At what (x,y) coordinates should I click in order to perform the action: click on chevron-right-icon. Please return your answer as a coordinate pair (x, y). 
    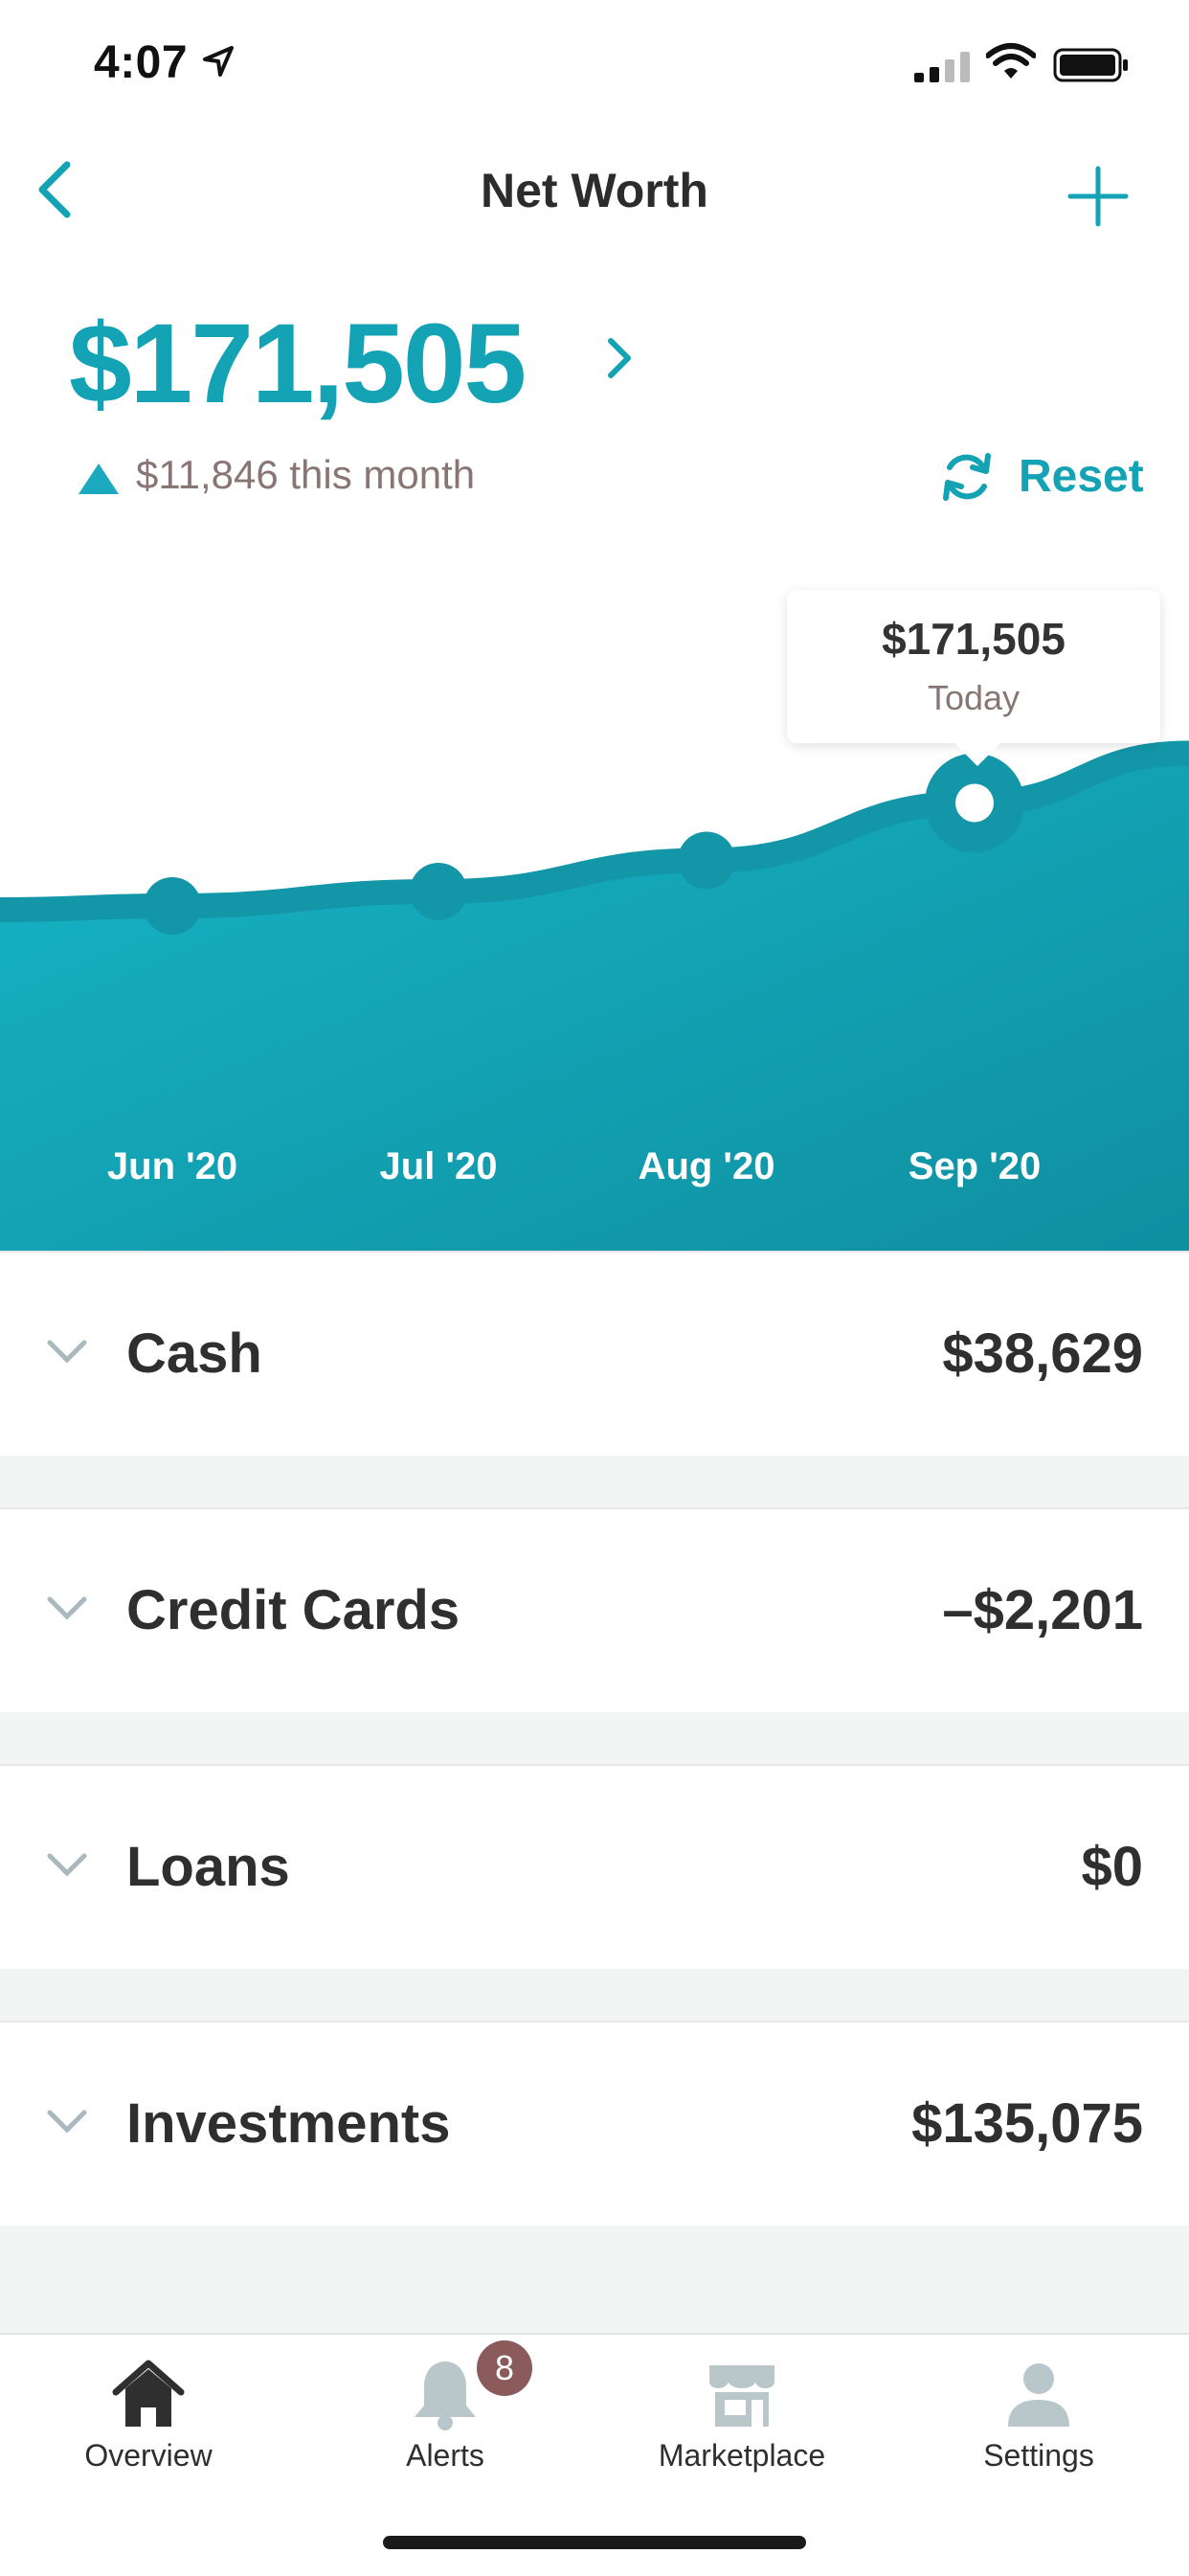
    Looking at the image, I should click on (620, 358).